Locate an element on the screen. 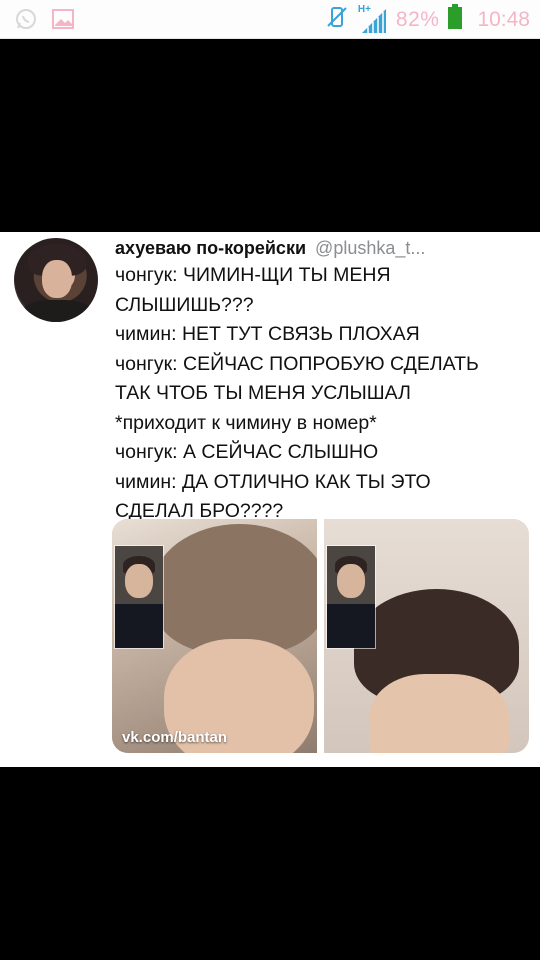  author-name: ахуеваю по-корейски is located at coordinates (210, 248).